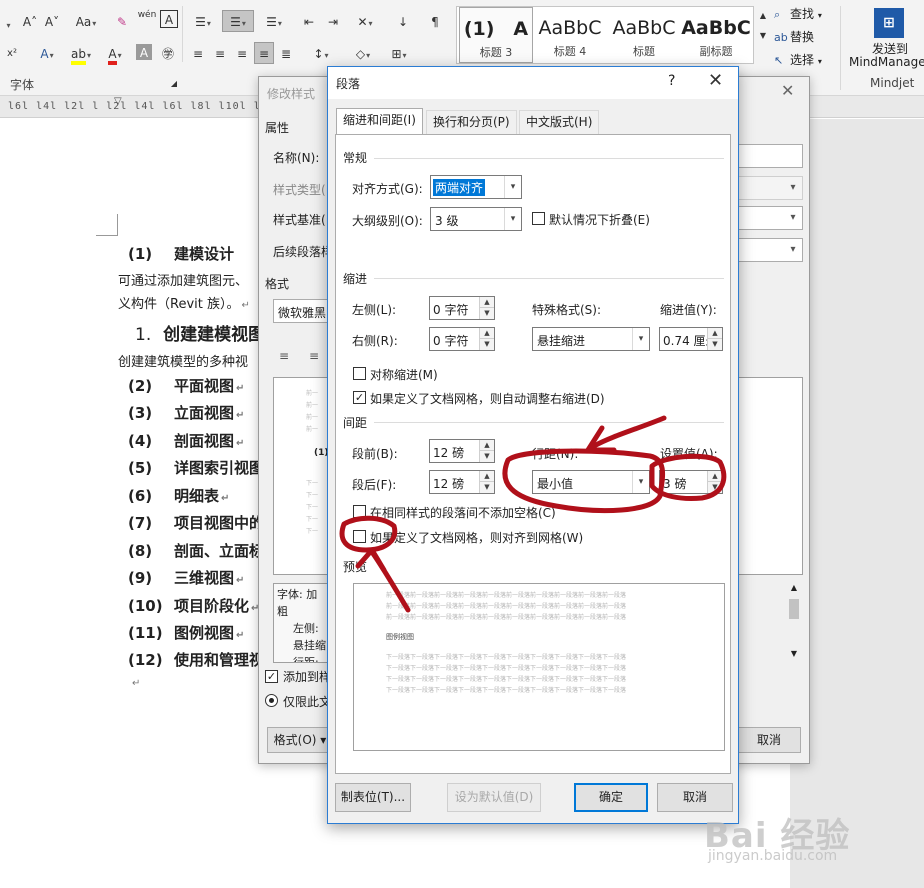 This screenshot has width=924, height=888. What do you see at coordinates (368, 534) in the screenshot?
I see `annotation-circle-snap-grid` at bounding box center [368, 534].